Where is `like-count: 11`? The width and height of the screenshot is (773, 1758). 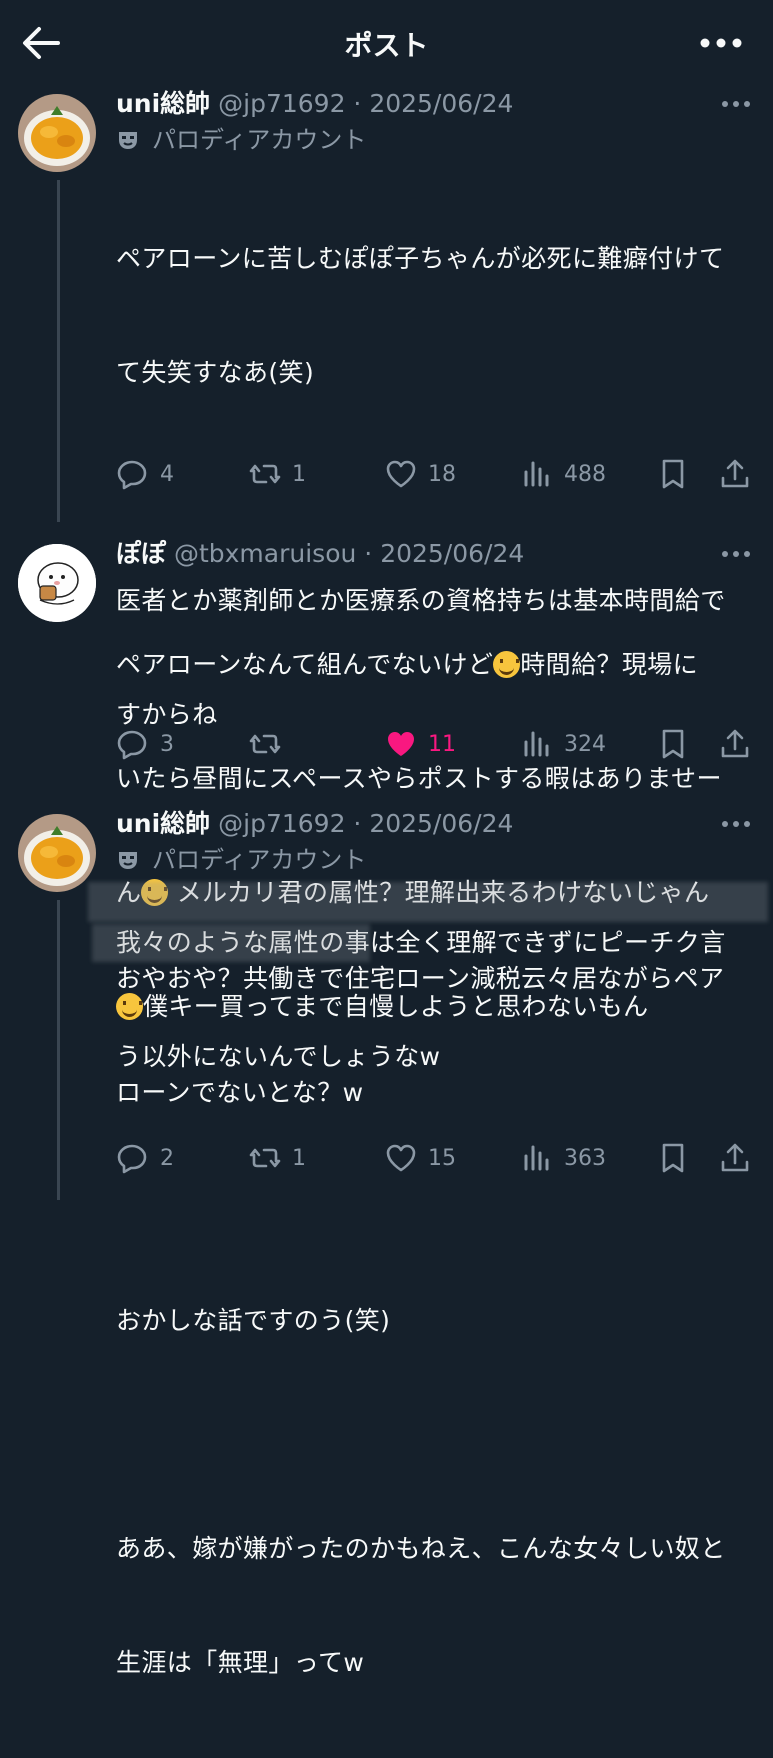
like-count: 11 is located at coordinates (442, 744).